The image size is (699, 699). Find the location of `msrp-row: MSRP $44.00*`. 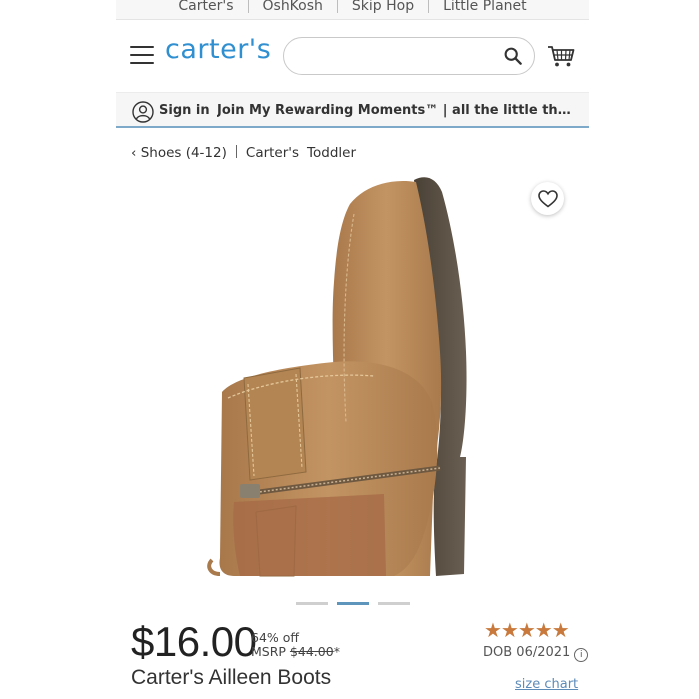

msrp-row: MSRP $44.00* is located at coordinates (295, 652).